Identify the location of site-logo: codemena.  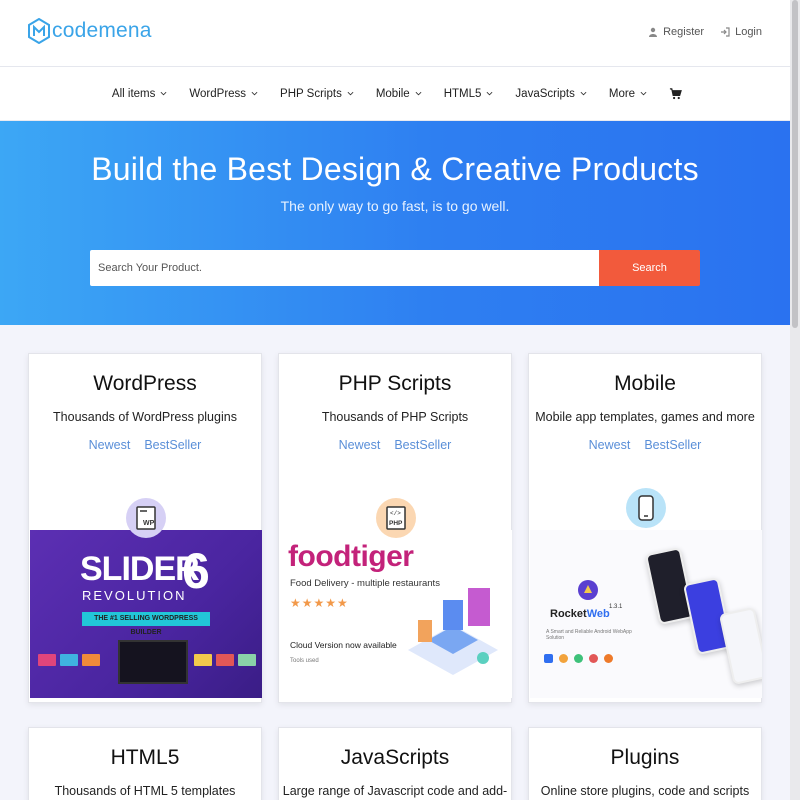
(90, 31).